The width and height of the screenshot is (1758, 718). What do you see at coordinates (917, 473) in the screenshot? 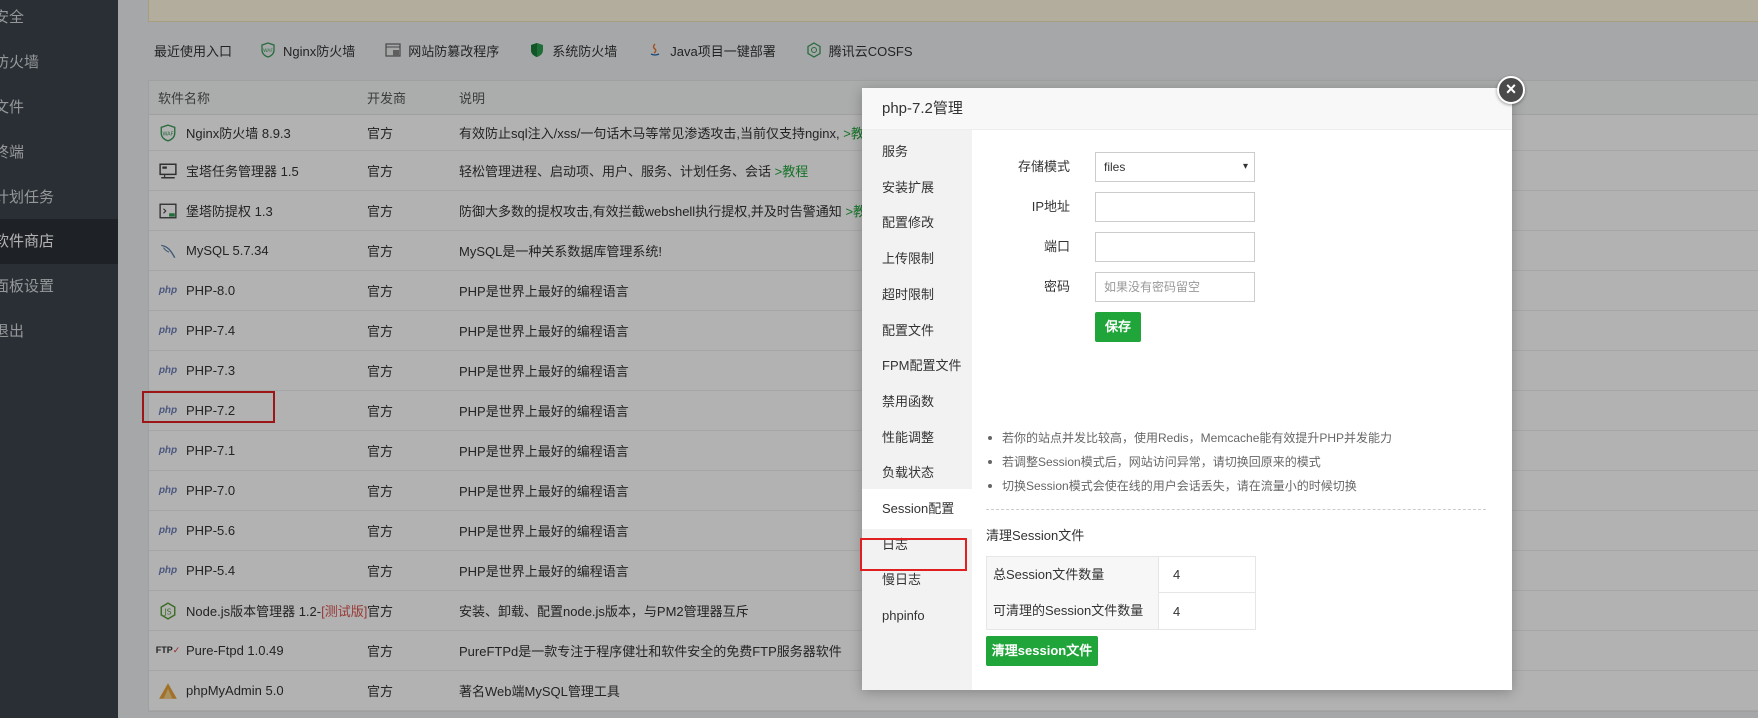
I see `tab-9: 负载状态` at bounding box center [917, 473].